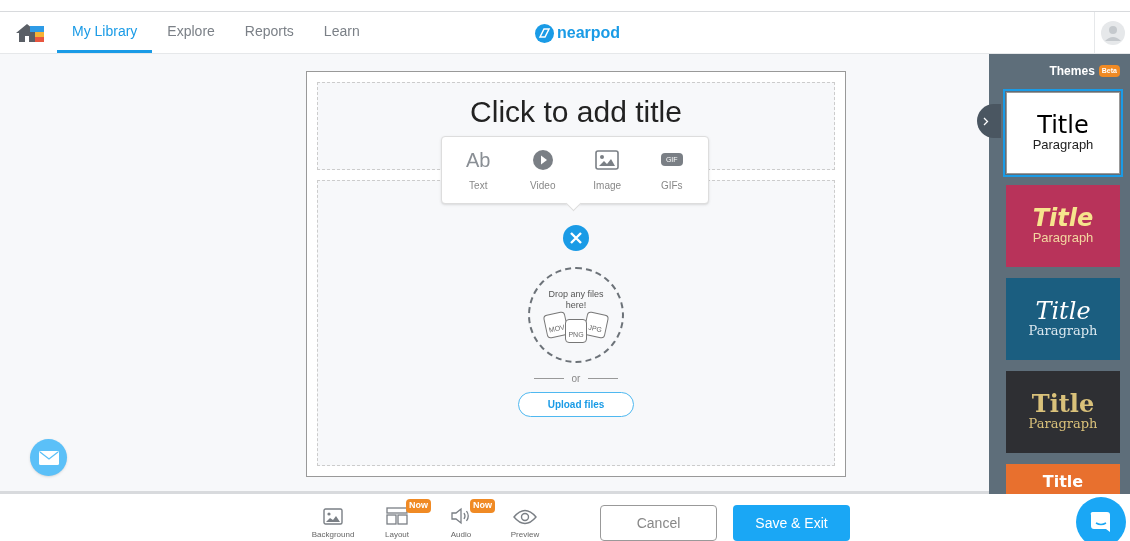  I want to click on title-placeholder: Click to add title, so click(576, 112).